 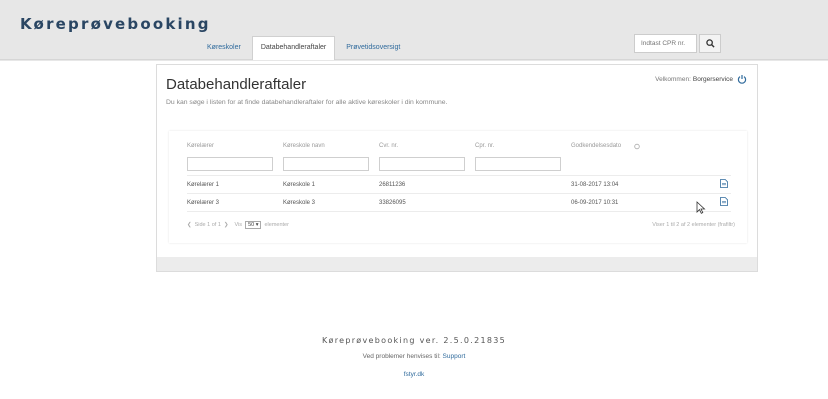 What do you see at coordinates (637, 146) in the screenshot?
I see `sort-icon` at bounding box center [637, 146].